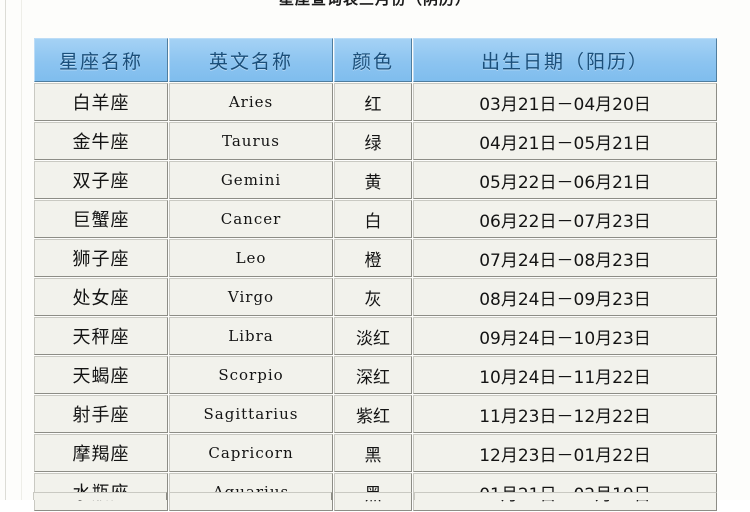 Image resolution: width=750 pixels, height=512 pixels. What do you see at coordinates (373, 297) in the screenshot?
I see `cell-color: 灰` at bounding box center [373, 297].